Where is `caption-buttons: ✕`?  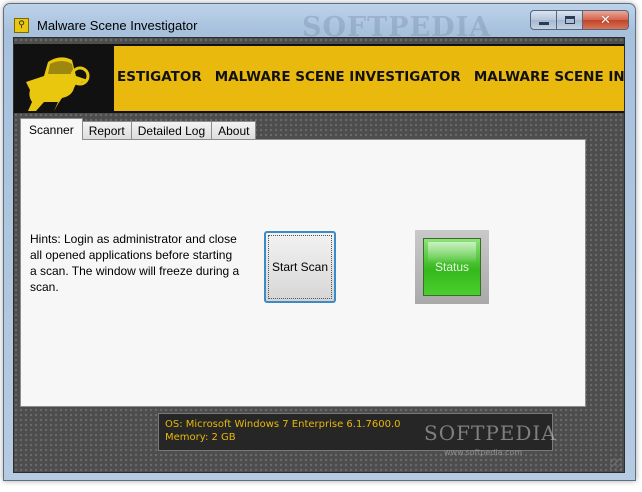 caption-buttons: ✕ is located at coordinates (579, 20).